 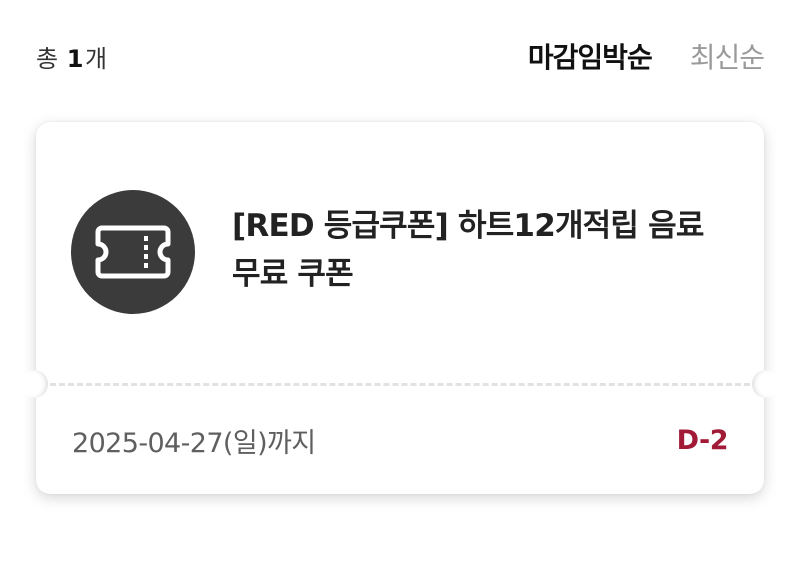 What do you see at coordinates (95, 58) in the screenshot?
I see `count-suffix: 개` at bounding box center [95, 58].